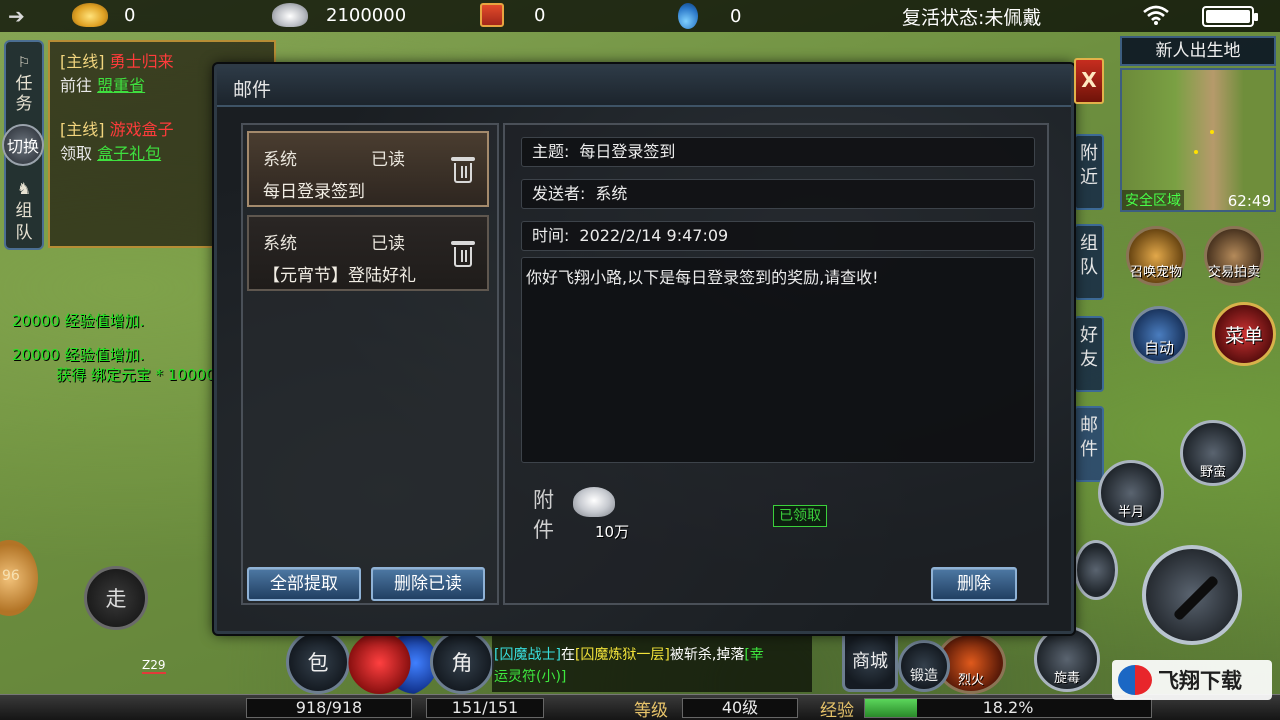 The image size is (1280, 720). Describe the element at coordinates (393, 663) in the screenshot. I see `hp-mp-orb` at that location.